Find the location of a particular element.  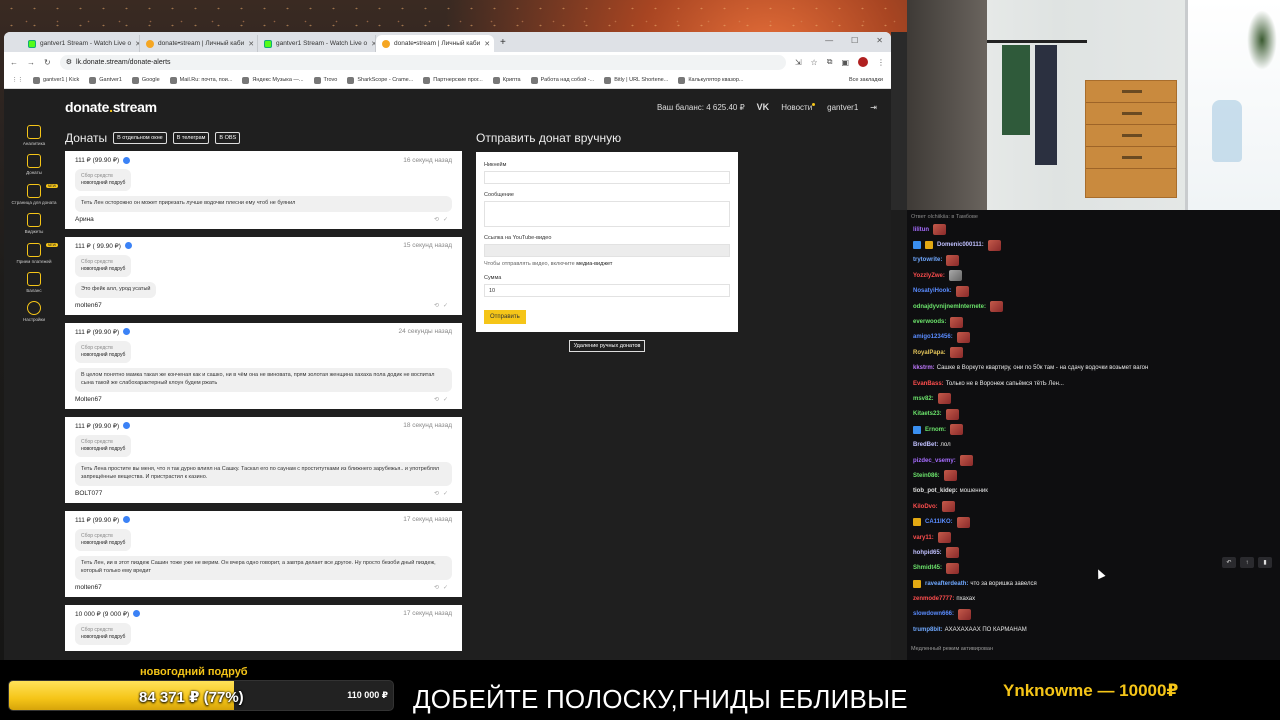

chat-message: vary11: is located at coordinates (1093, 537).